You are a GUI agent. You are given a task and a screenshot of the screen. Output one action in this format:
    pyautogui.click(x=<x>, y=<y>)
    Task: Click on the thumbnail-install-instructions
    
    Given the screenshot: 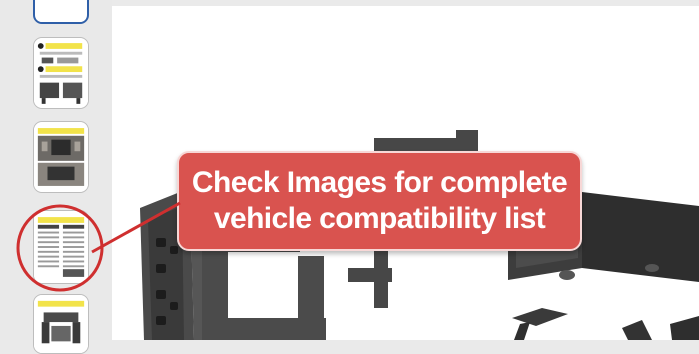 What is the action you would take?
    pyautogui.click(x=61, y=73)
    